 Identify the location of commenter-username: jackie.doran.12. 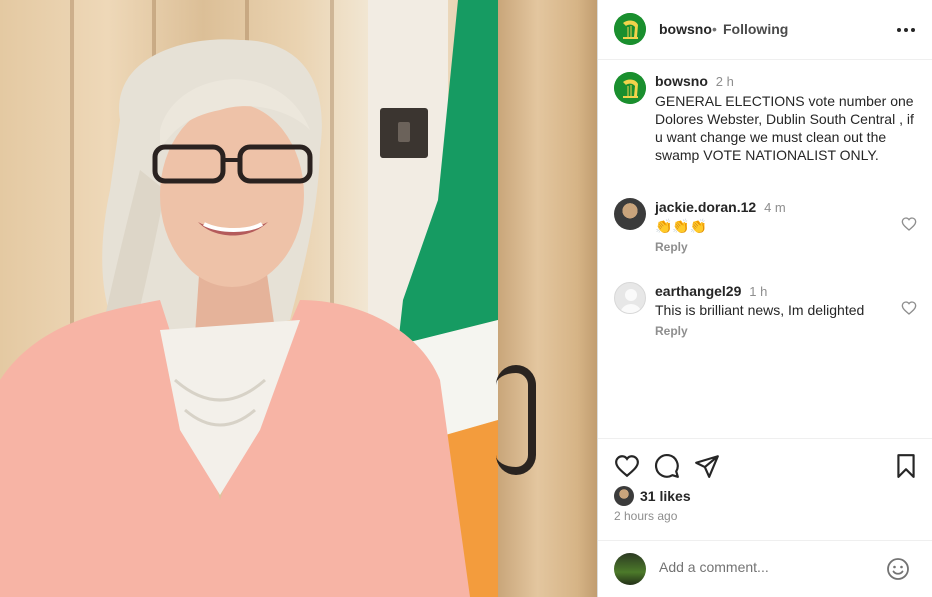
(705, 207).